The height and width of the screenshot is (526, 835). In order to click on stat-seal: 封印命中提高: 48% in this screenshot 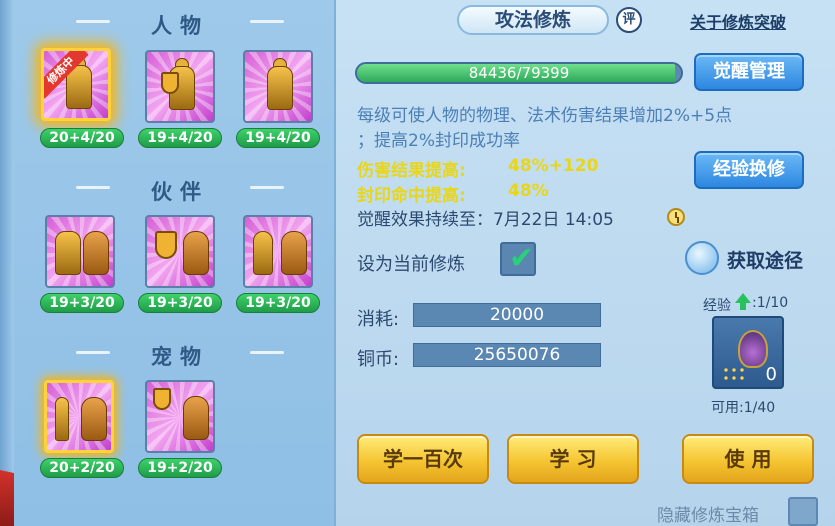, I will do `click(453, 193)`.